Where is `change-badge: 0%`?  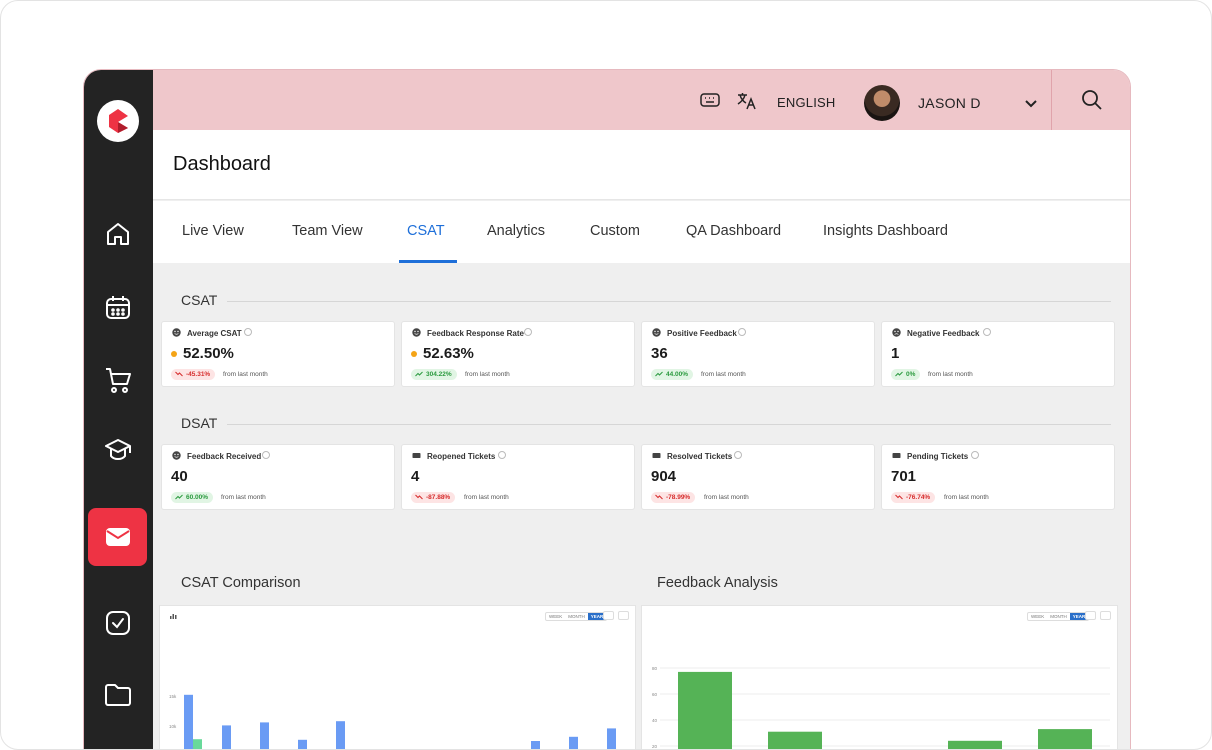
change-badge: 0% is located at coordinates (906, 374).